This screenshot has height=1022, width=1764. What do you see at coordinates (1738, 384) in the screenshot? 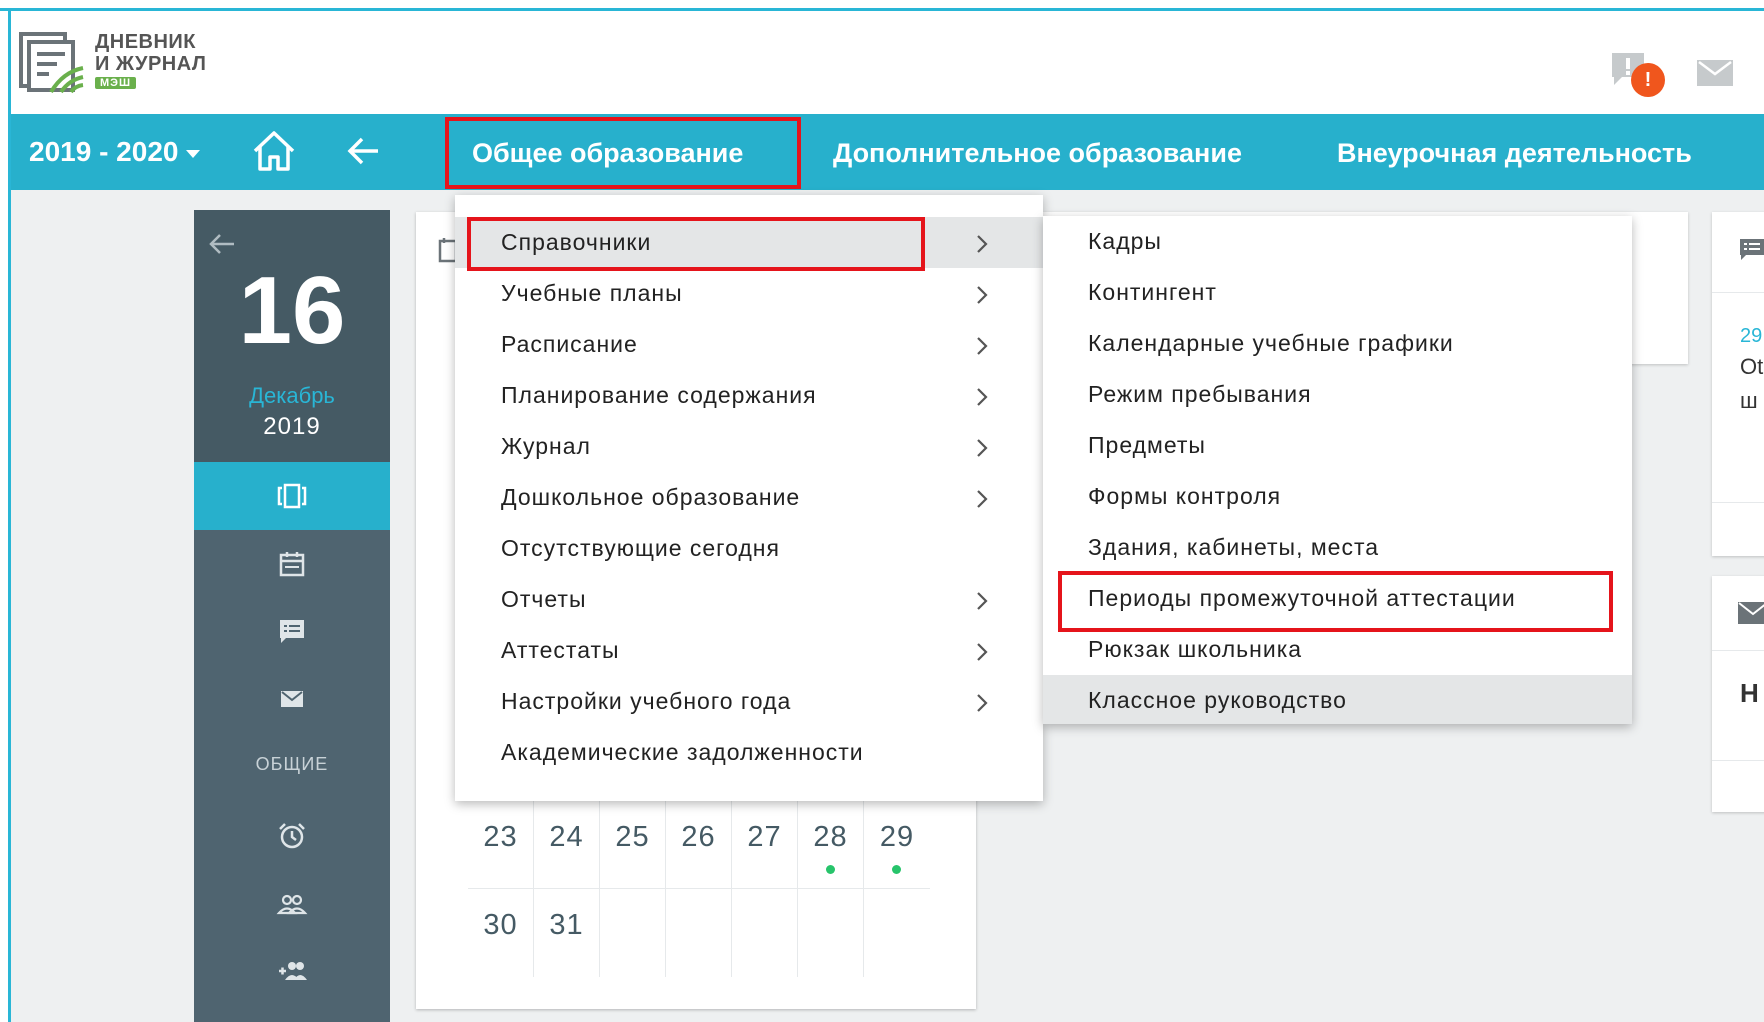
I see `right-panel-messages: 29 Ot ш` at bounding box center [1738, 384].